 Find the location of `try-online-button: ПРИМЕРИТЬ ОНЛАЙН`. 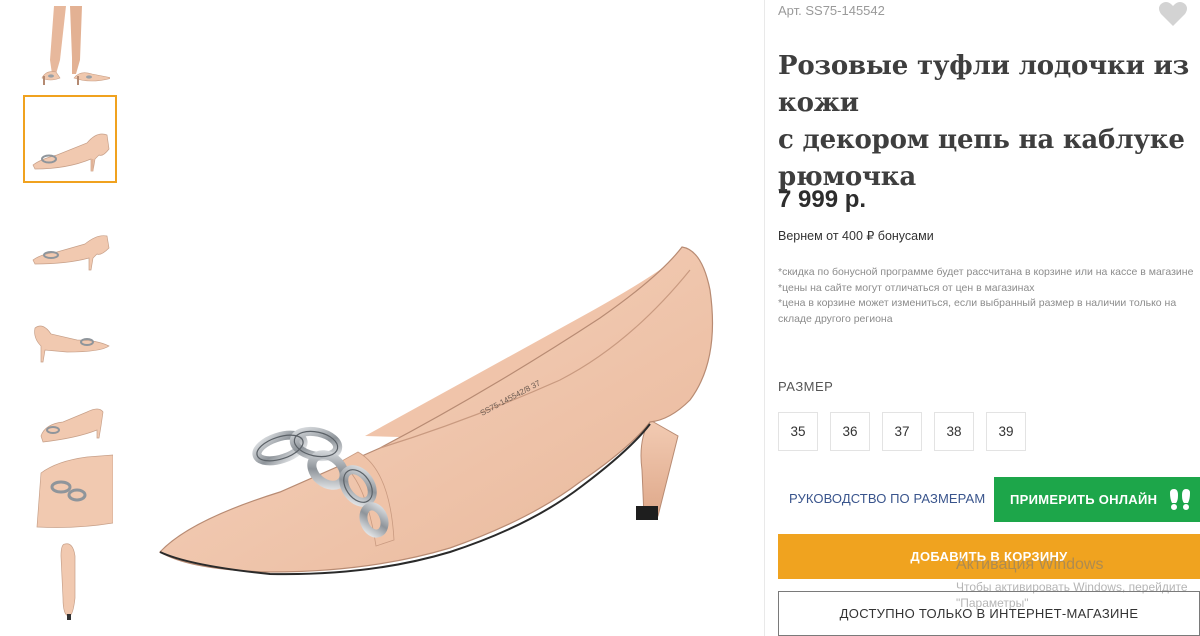

try-online-button: ПРИМЕРИТЬ ОНЛАЙН is located at coordinates (1097, 499).